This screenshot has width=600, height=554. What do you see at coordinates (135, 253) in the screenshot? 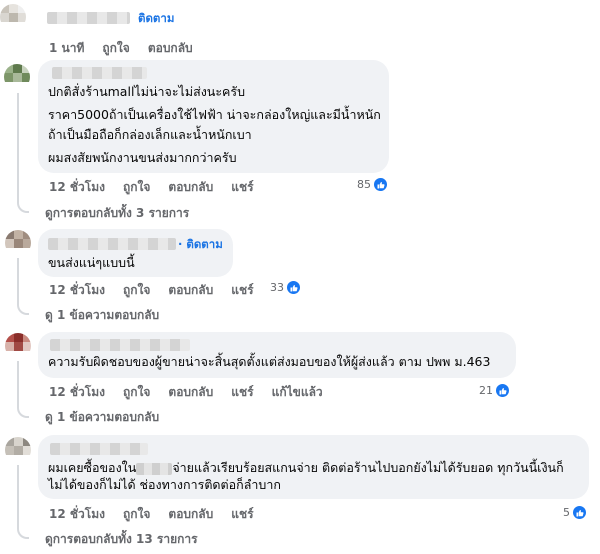
I see `comment-bubble: · ติดตาม ขนส่งแน่ๆแบบนี้` at bounding box center [135, 253].